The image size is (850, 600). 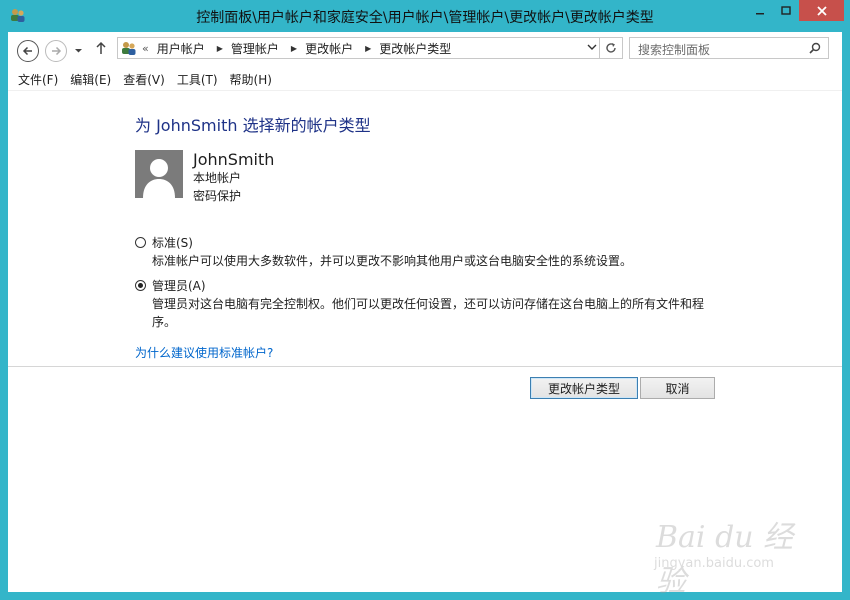 I want to click on search-icon, so click(x=815, y=48).